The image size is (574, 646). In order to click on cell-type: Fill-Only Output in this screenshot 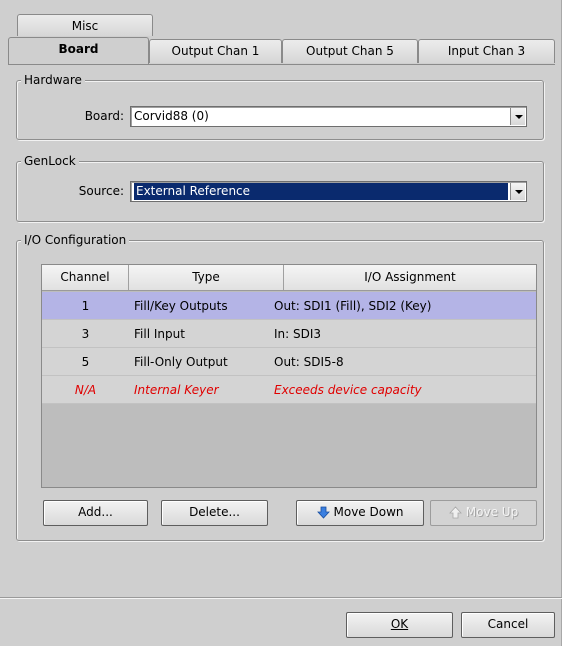, I will do `click(181, 362)`.